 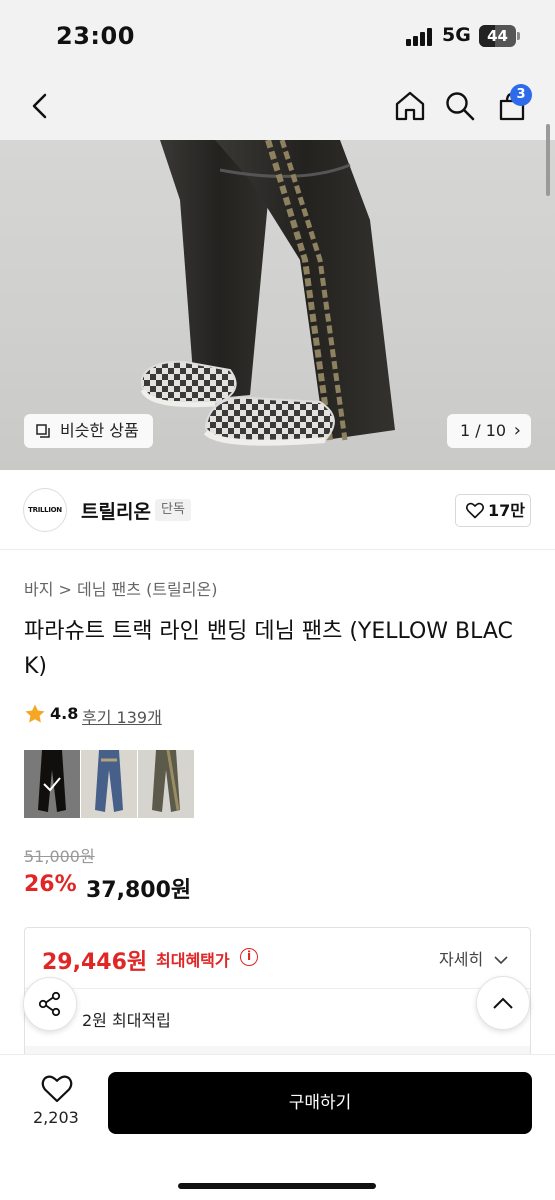 I want to click on benefit-detail-label: 자세히, so click(x=461, y=959).